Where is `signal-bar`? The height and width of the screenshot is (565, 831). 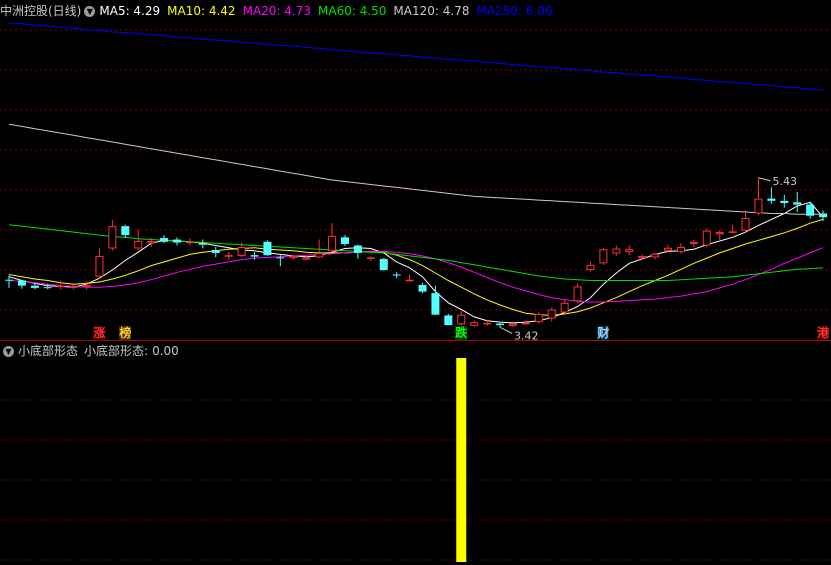
signal-bar is located at coordinates (461, 460).